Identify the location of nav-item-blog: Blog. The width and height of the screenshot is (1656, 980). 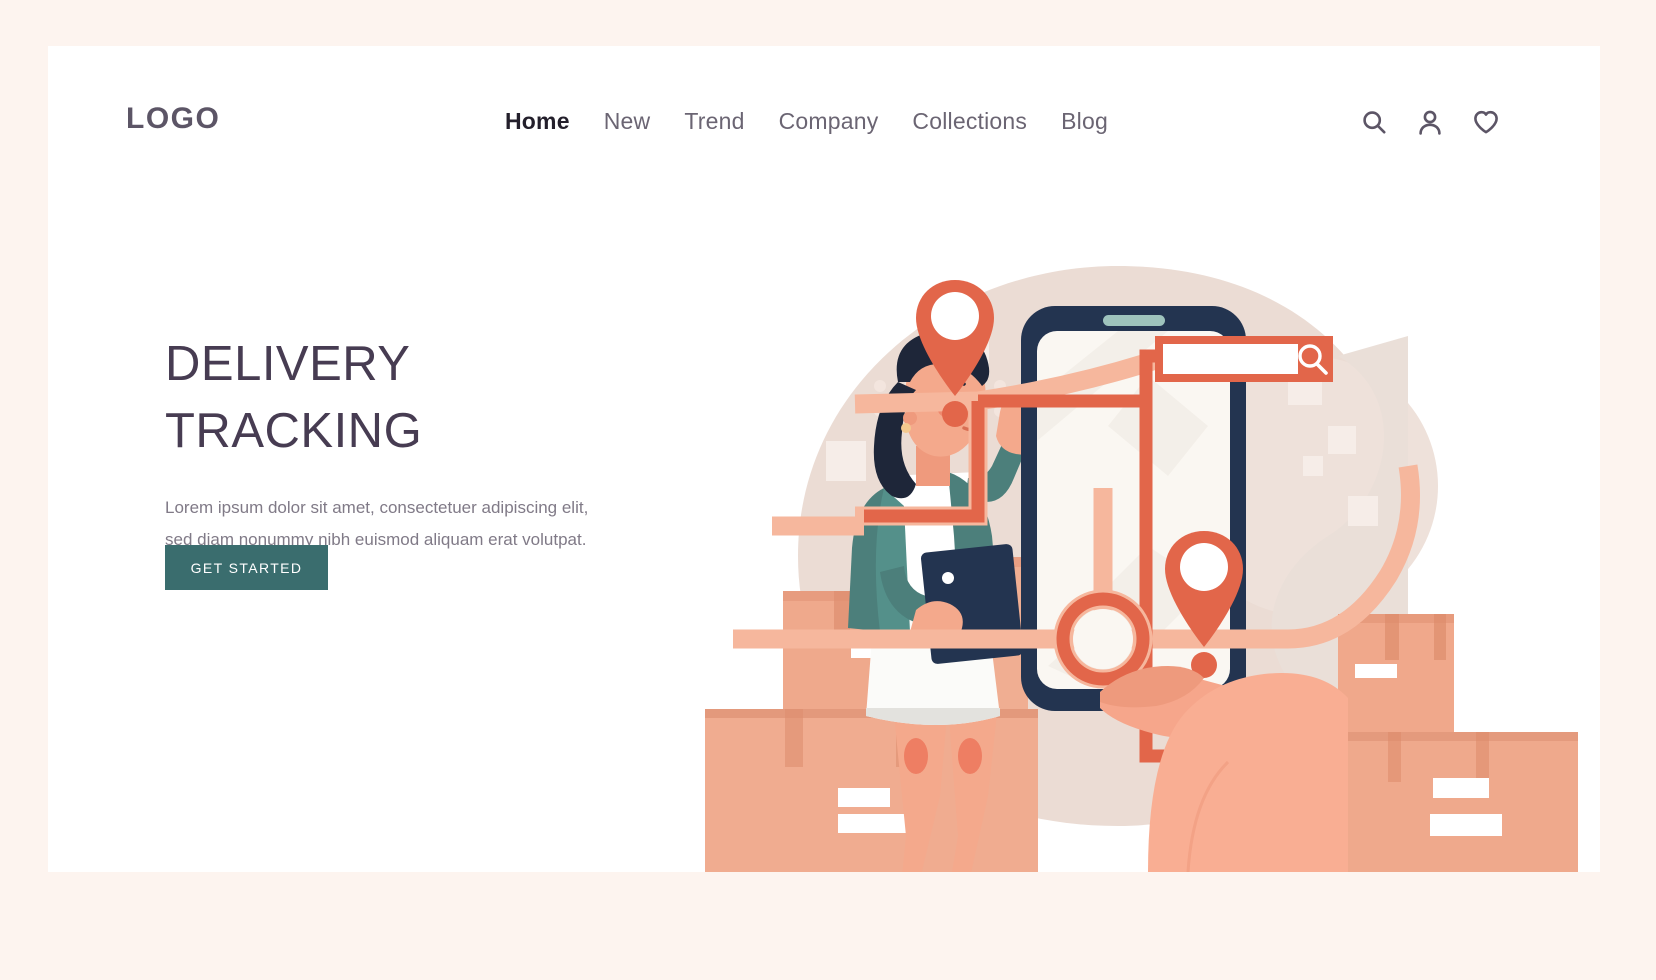
(1084, 121).